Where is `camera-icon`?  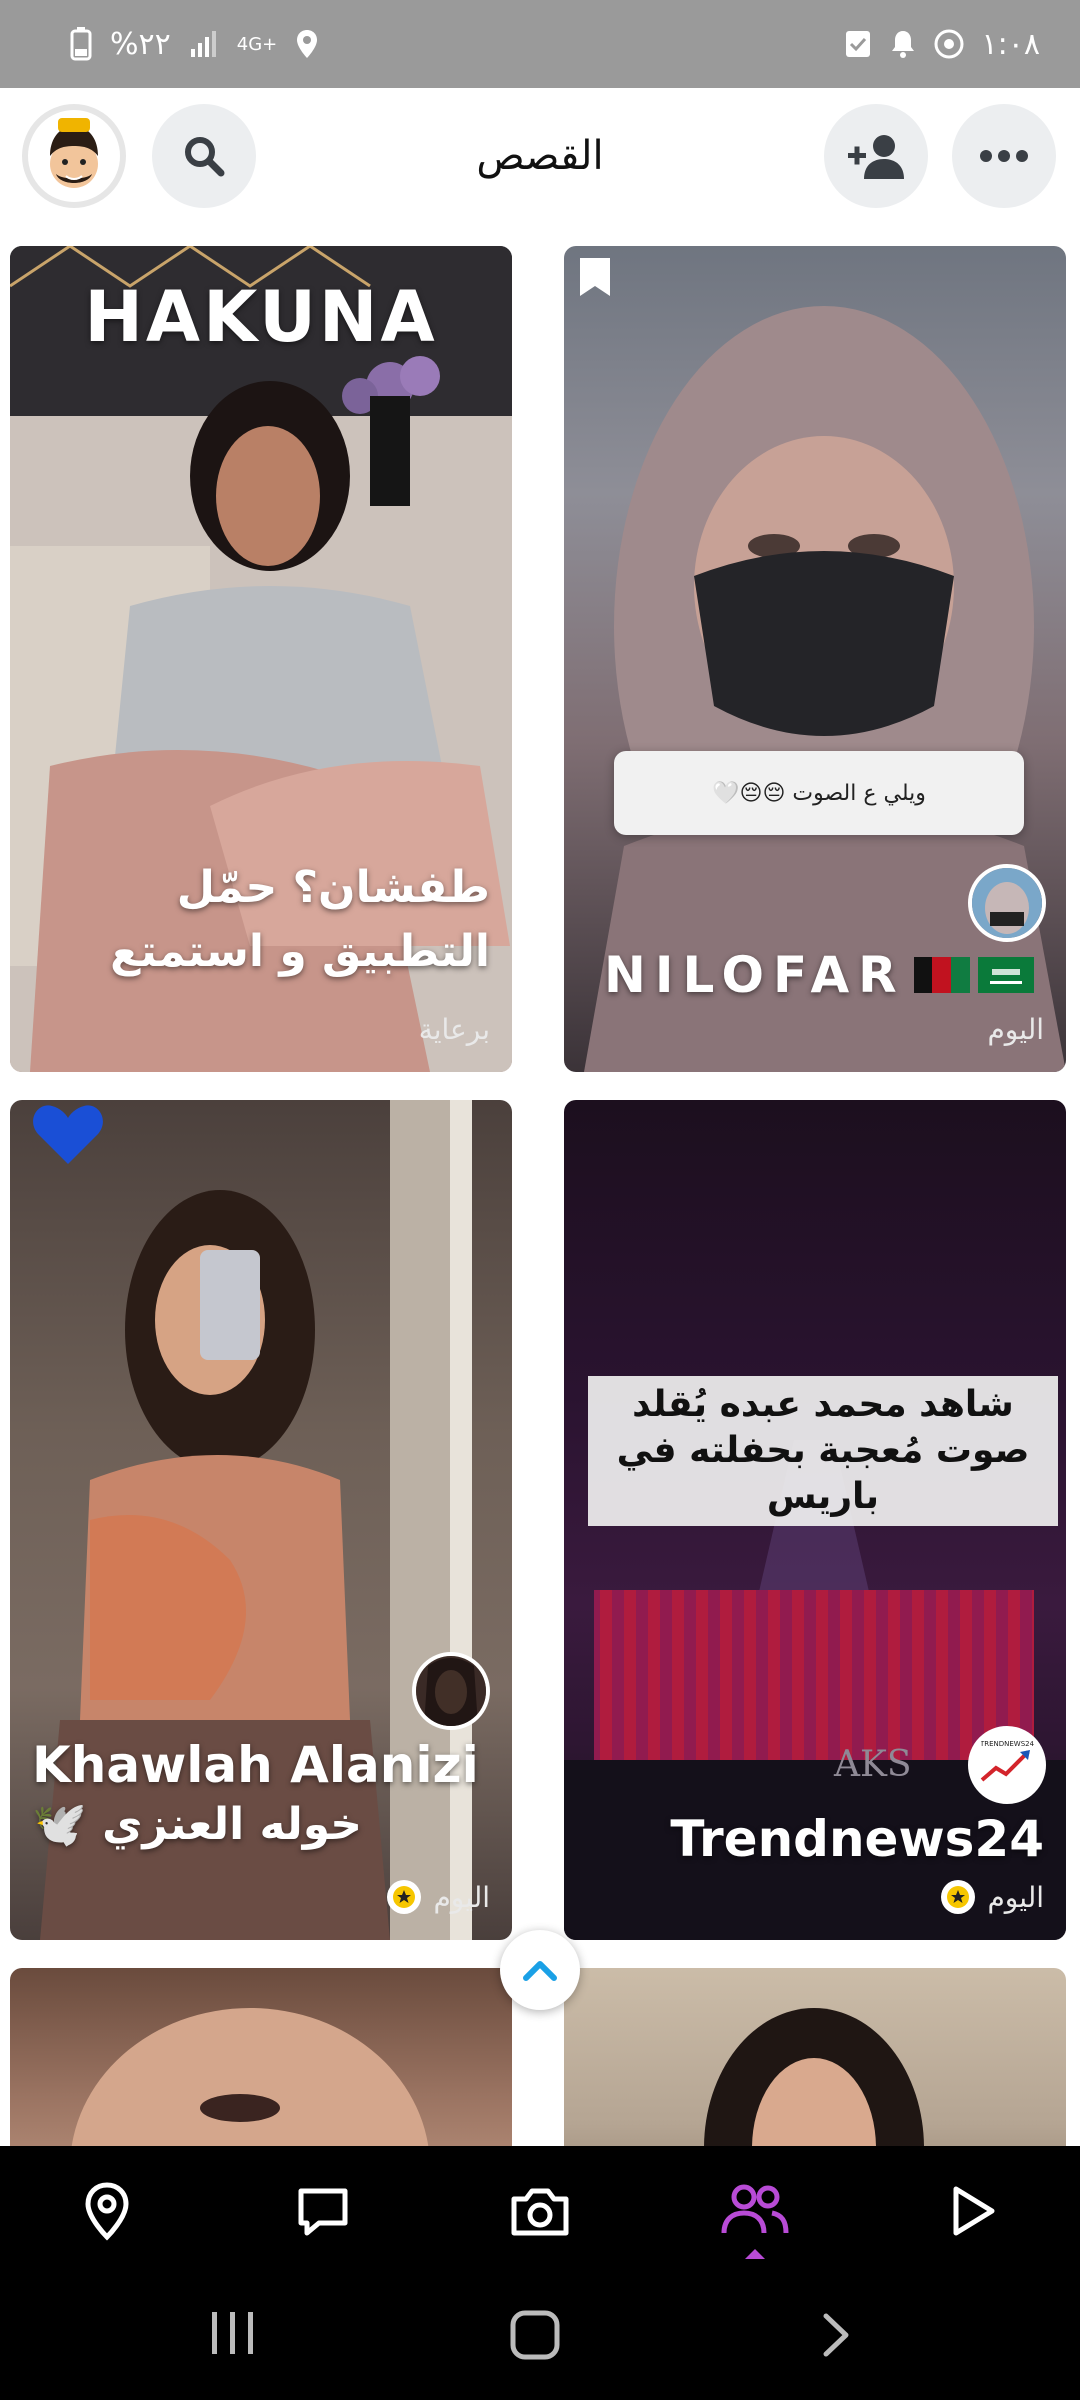
camera-icon is located at coordinates (540, 2212).